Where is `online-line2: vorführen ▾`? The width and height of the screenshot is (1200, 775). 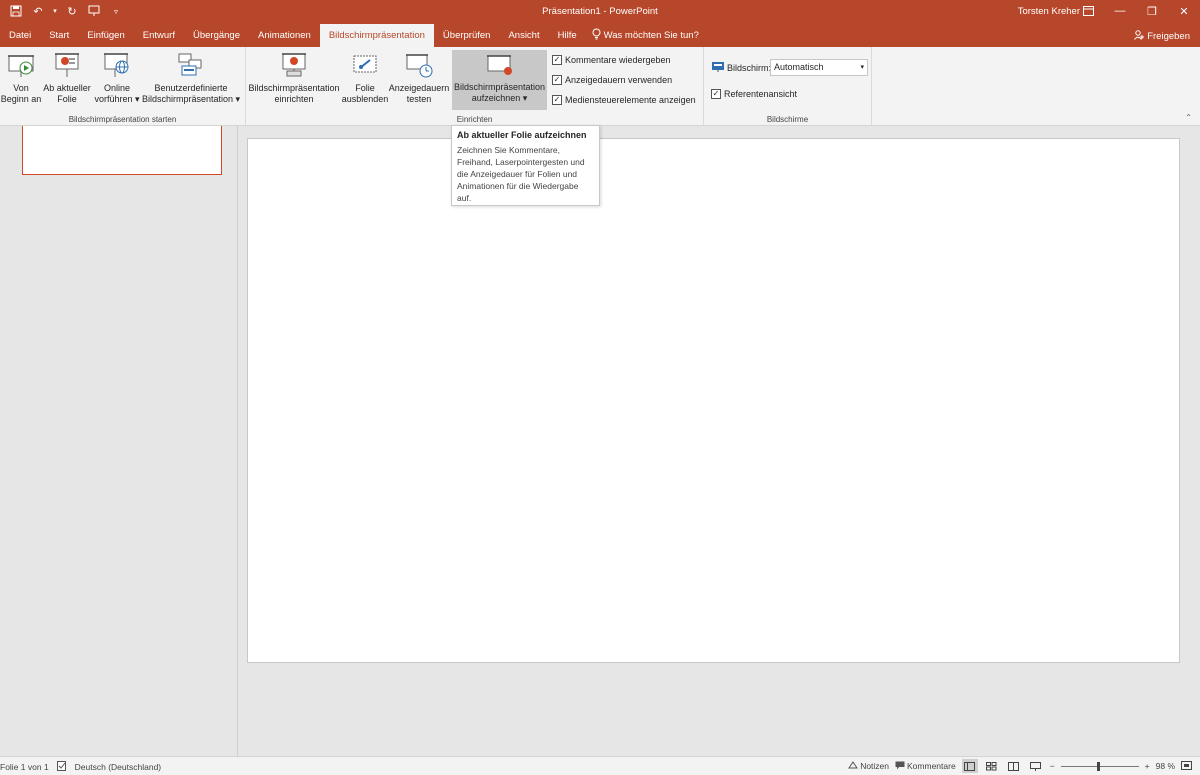 online-line2: vorführen ▾ is located at coordinates (117, 99).